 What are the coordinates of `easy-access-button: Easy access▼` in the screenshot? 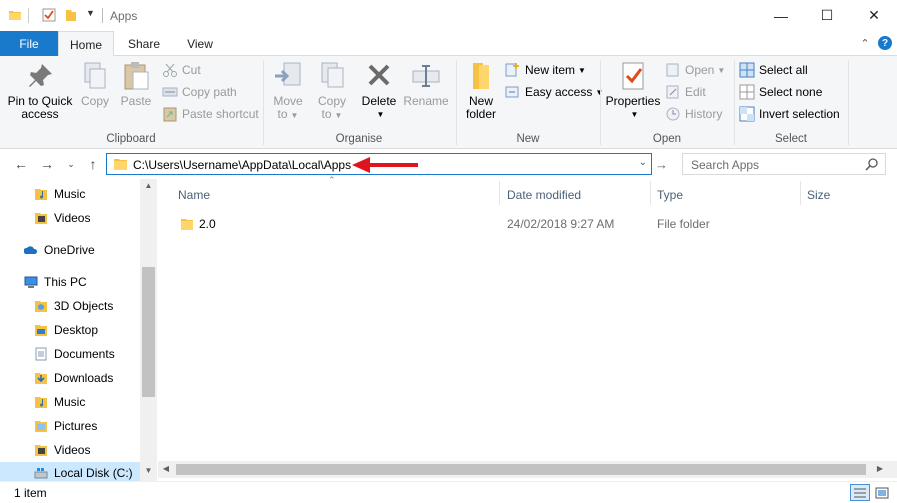 It's located at (554, 92).